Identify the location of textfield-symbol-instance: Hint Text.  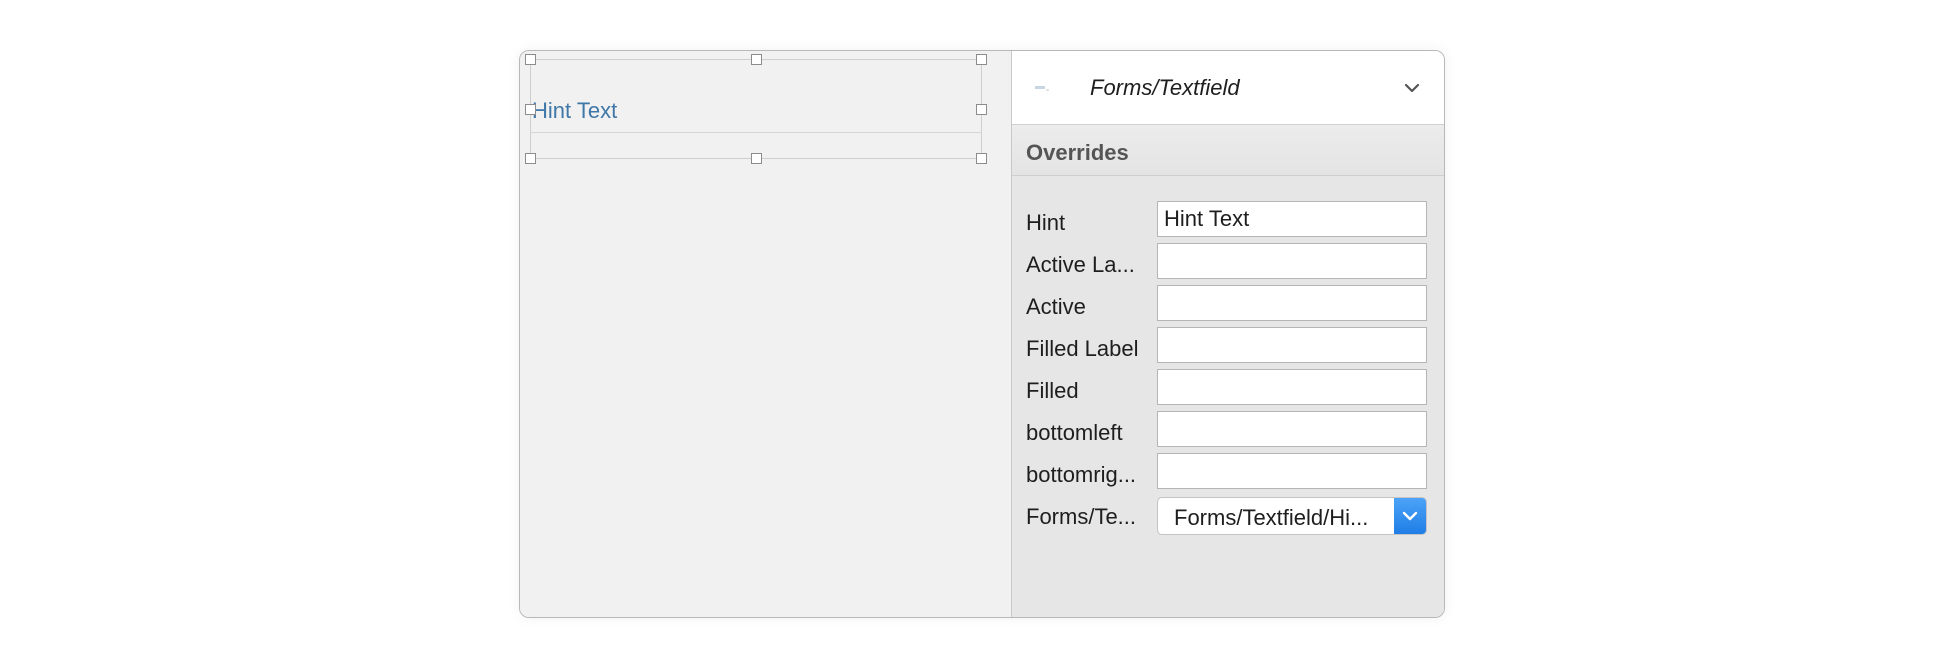
(756, 109).